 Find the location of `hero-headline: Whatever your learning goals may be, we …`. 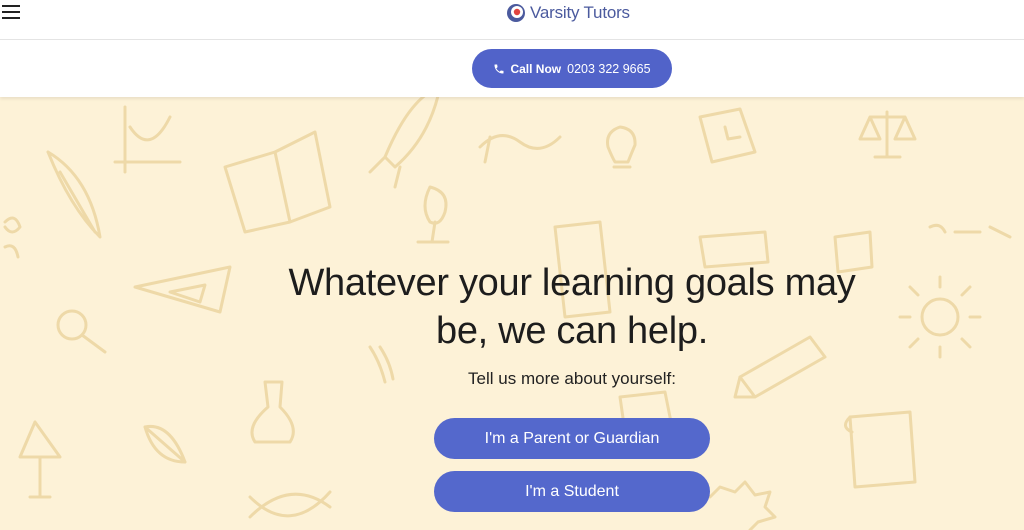

hero-headline: Whatever your learning goals may be, we … is located at coordinates (572, 307).